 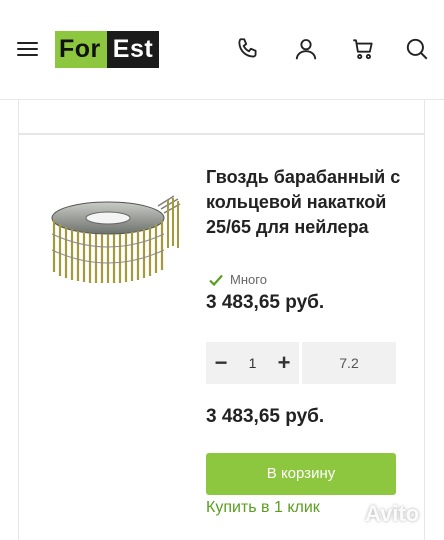 What do you see at coordinates (363, 49) in the screenshot?
I see `cart-icon` at bounding box center [363, 49].